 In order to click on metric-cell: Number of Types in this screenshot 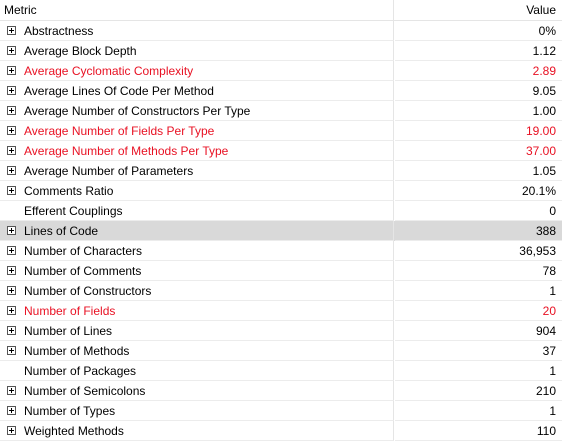, I will do `click(197, 411)`.